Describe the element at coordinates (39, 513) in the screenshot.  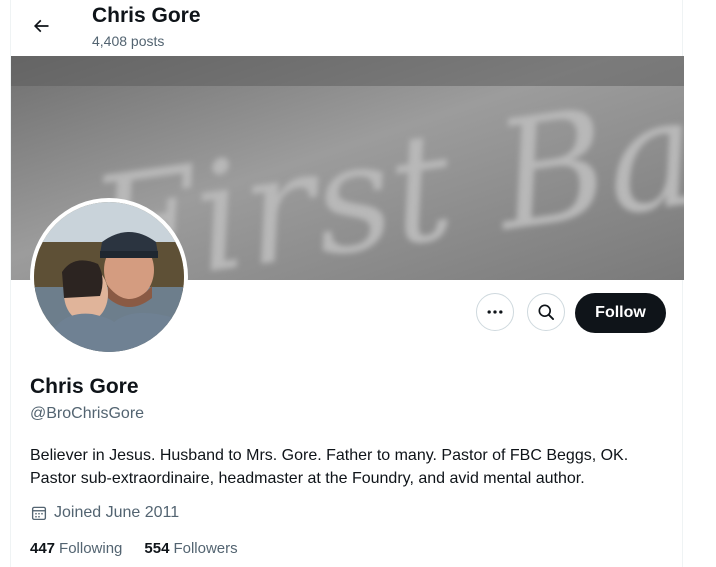
I see `calendar-icon` at that location.